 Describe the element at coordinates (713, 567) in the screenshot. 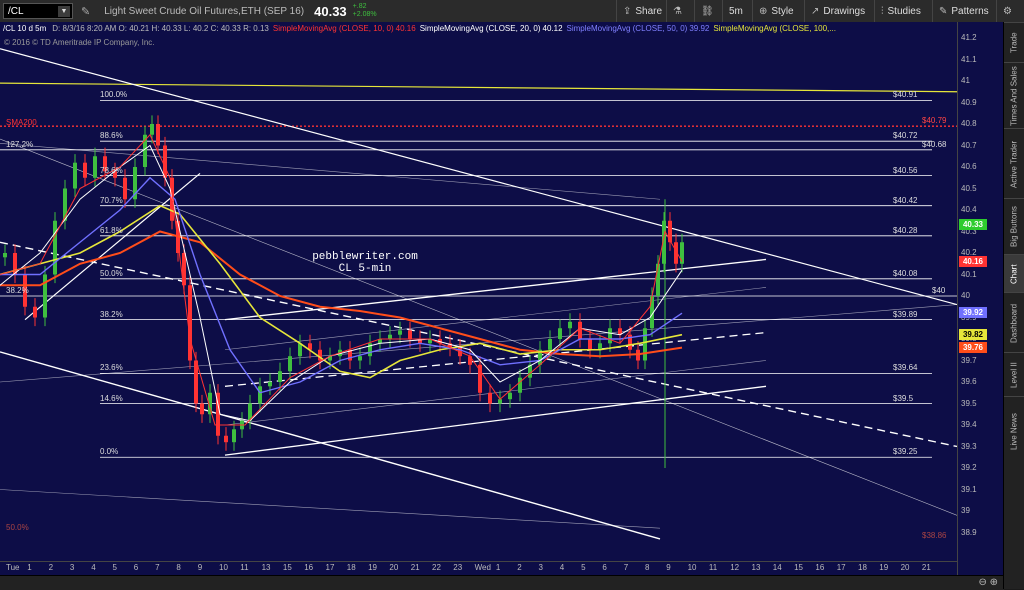

I see `time-tick: 11` at that location.